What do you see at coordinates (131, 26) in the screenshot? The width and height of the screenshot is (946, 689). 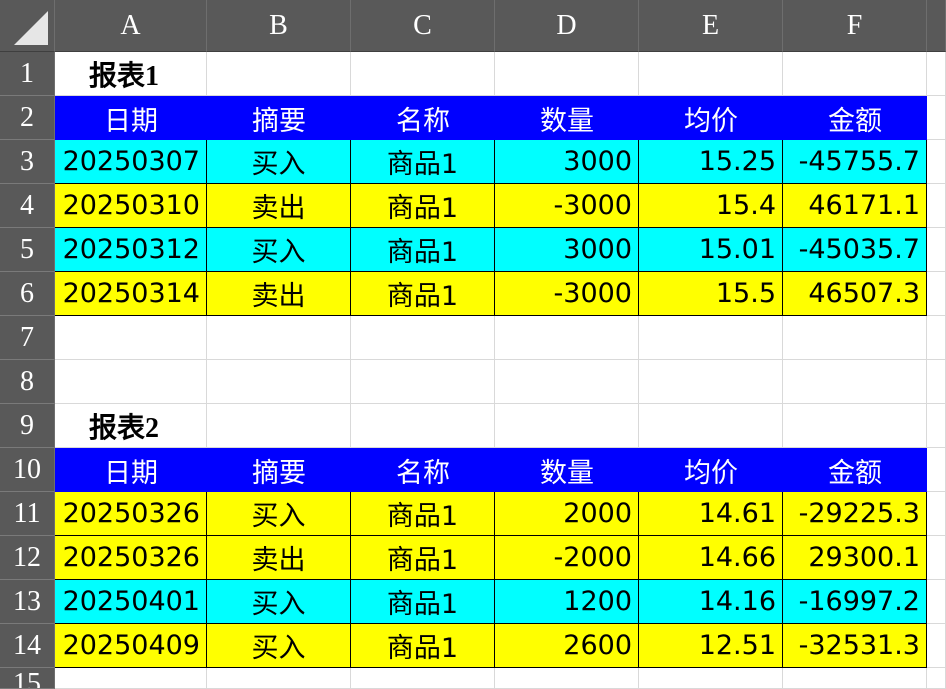 I see `column-header-a: A` at bounding box center [131, 26].